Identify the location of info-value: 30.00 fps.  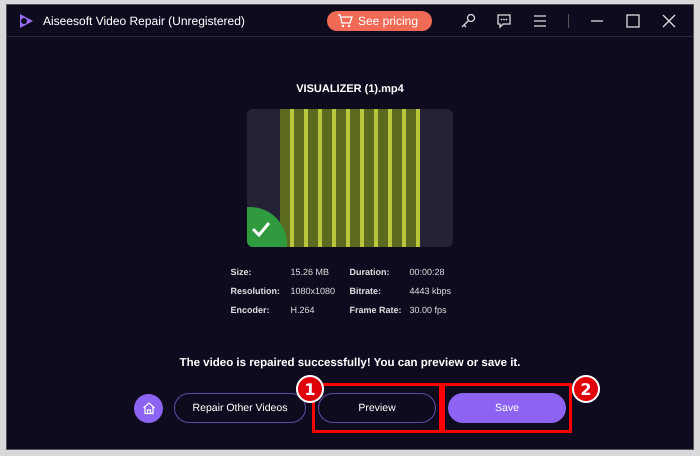
(429, 310).